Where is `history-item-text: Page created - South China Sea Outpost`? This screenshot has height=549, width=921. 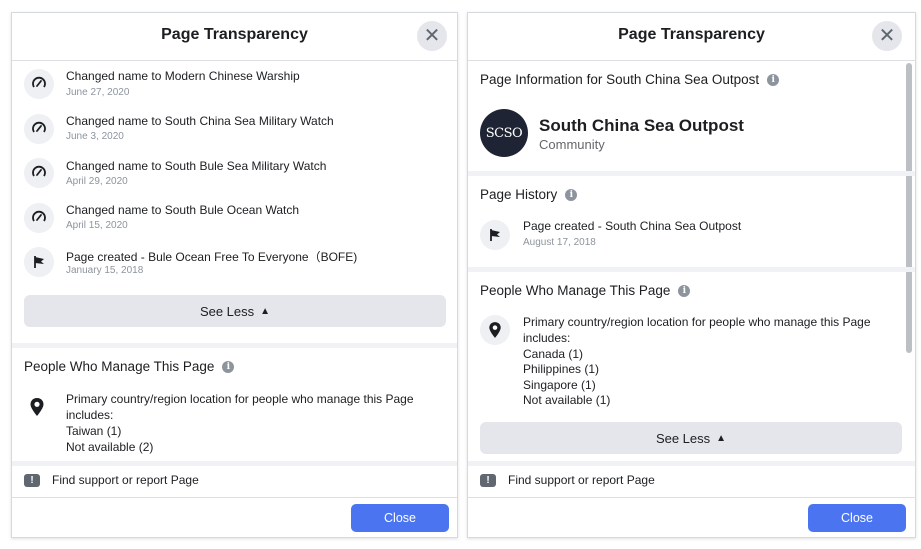 history-item-text: Page created - South China Sea Outpost is located at coordinates (632, 226).